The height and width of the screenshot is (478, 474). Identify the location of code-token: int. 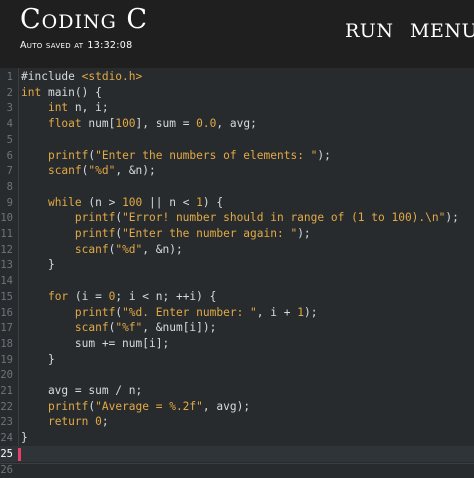
(61, 108).